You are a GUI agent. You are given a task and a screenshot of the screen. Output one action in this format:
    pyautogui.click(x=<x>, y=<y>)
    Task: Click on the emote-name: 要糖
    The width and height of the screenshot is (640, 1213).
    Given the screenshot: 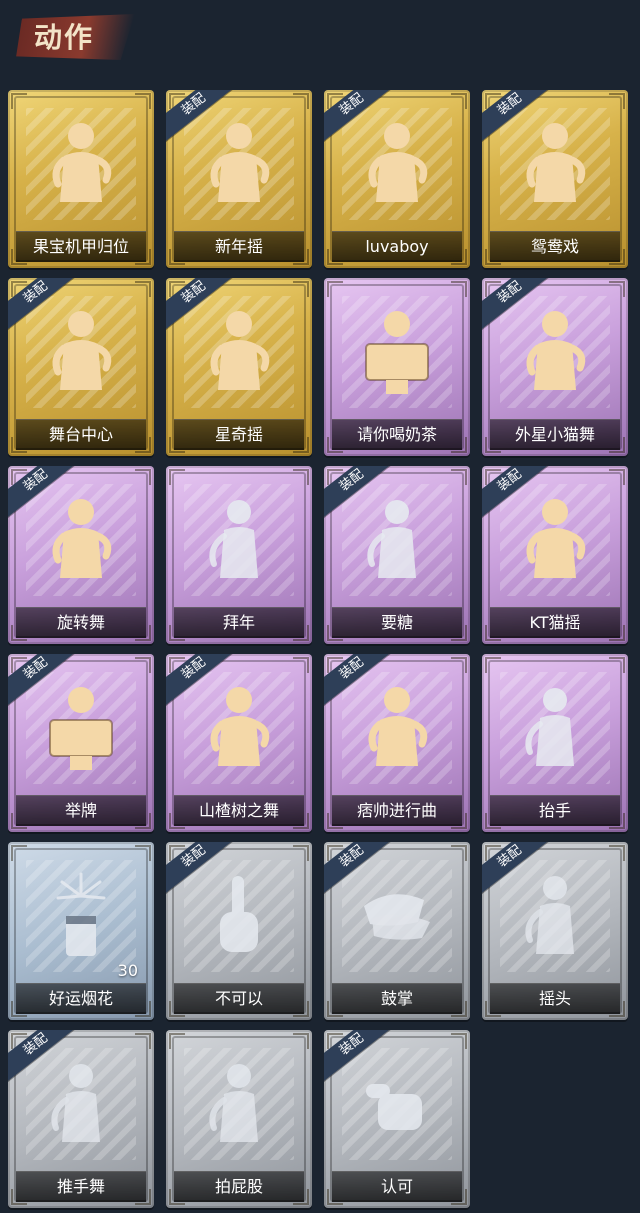 What is the action you would take?
    pyautogui.click(x=397, y=622)
    